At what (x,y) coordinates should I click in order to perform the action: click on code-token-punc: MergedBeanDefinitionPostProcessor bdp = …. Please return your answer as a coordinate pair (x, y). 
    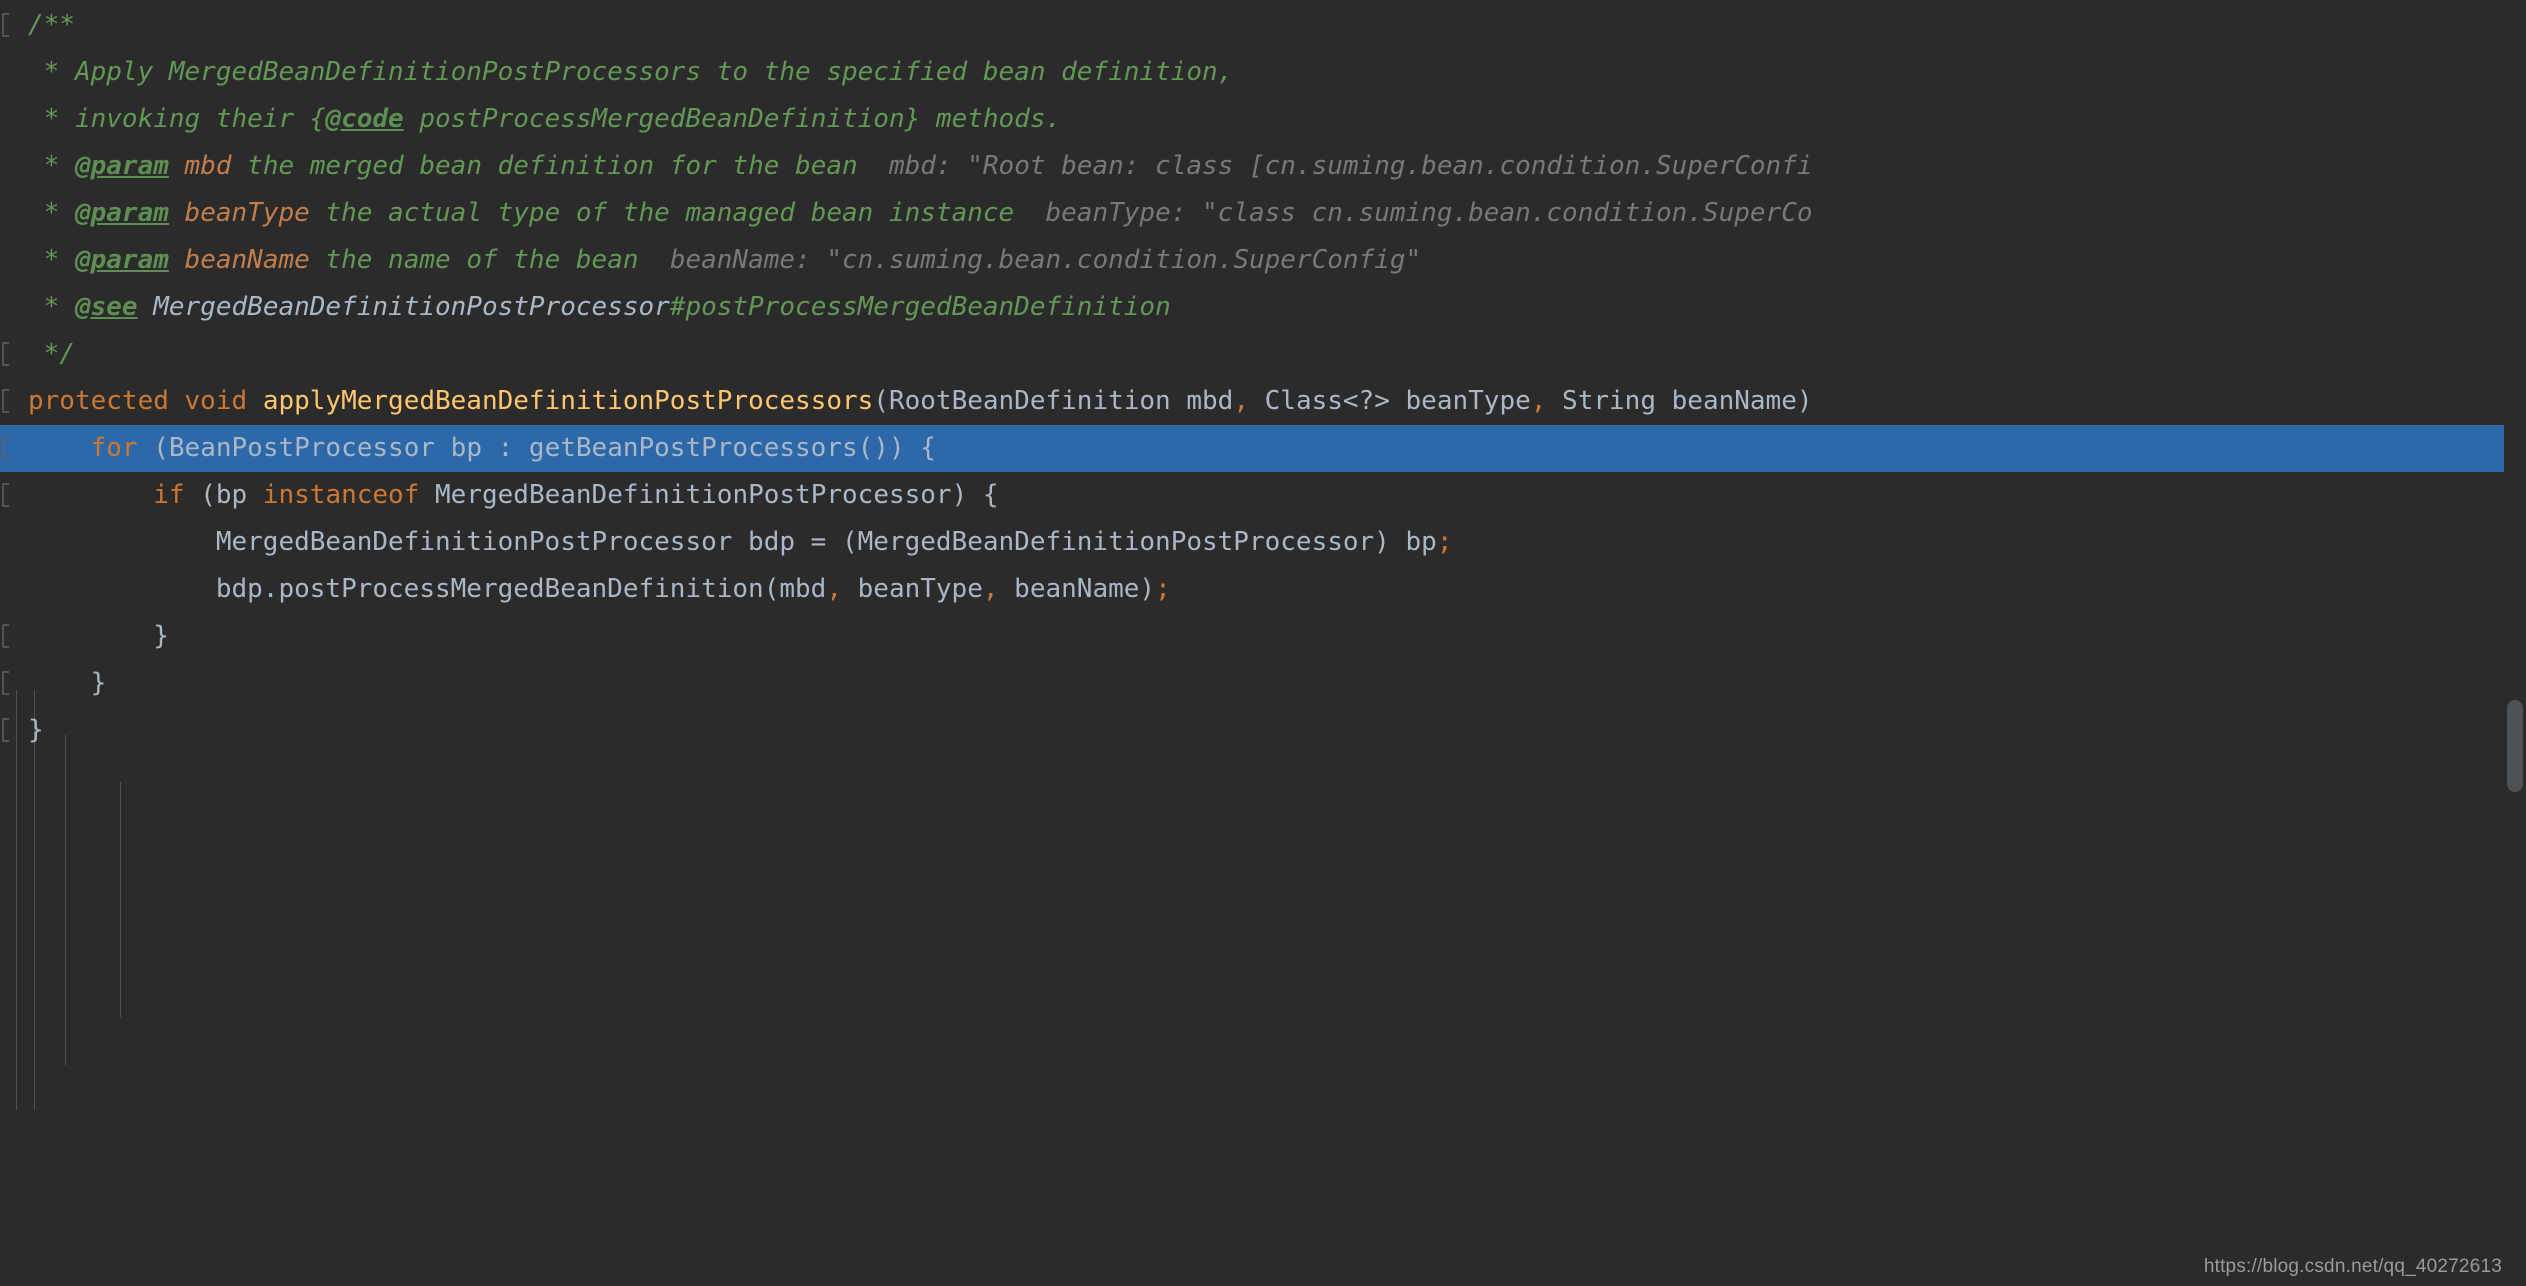
    Looking at the image, I should click on (732, 542).